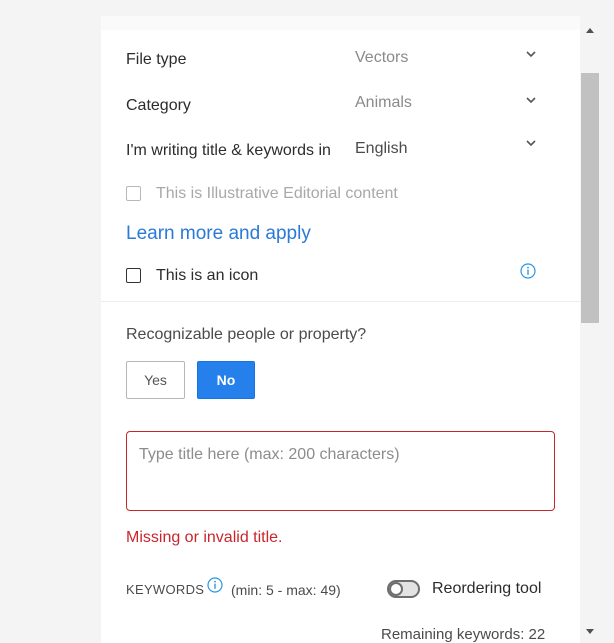 The width and height of the screenshot is (614, 643). Describe the element at coordinates (590, 29) in the screenshot. I see `scroll-up-arrow-icon` at that location.